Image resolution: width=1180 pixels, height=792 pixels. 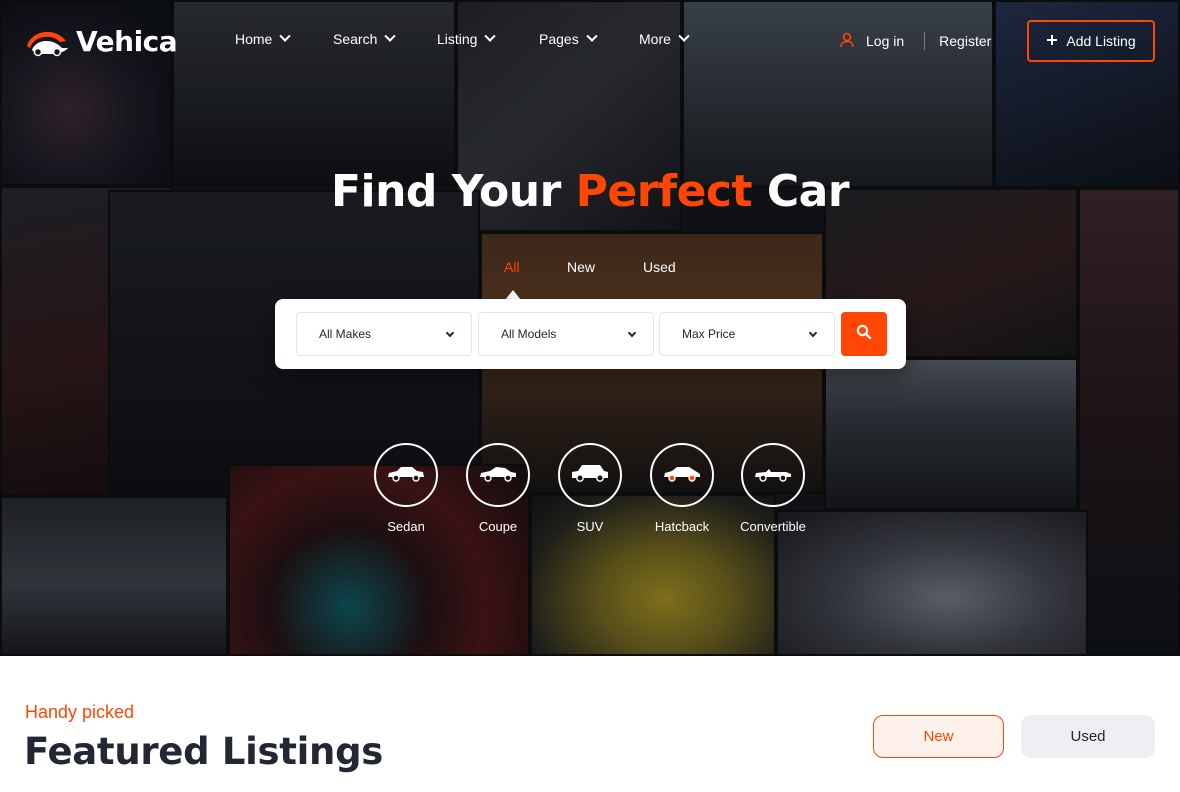 I want to click on models-select: All Models, so click(x=566, y=334).